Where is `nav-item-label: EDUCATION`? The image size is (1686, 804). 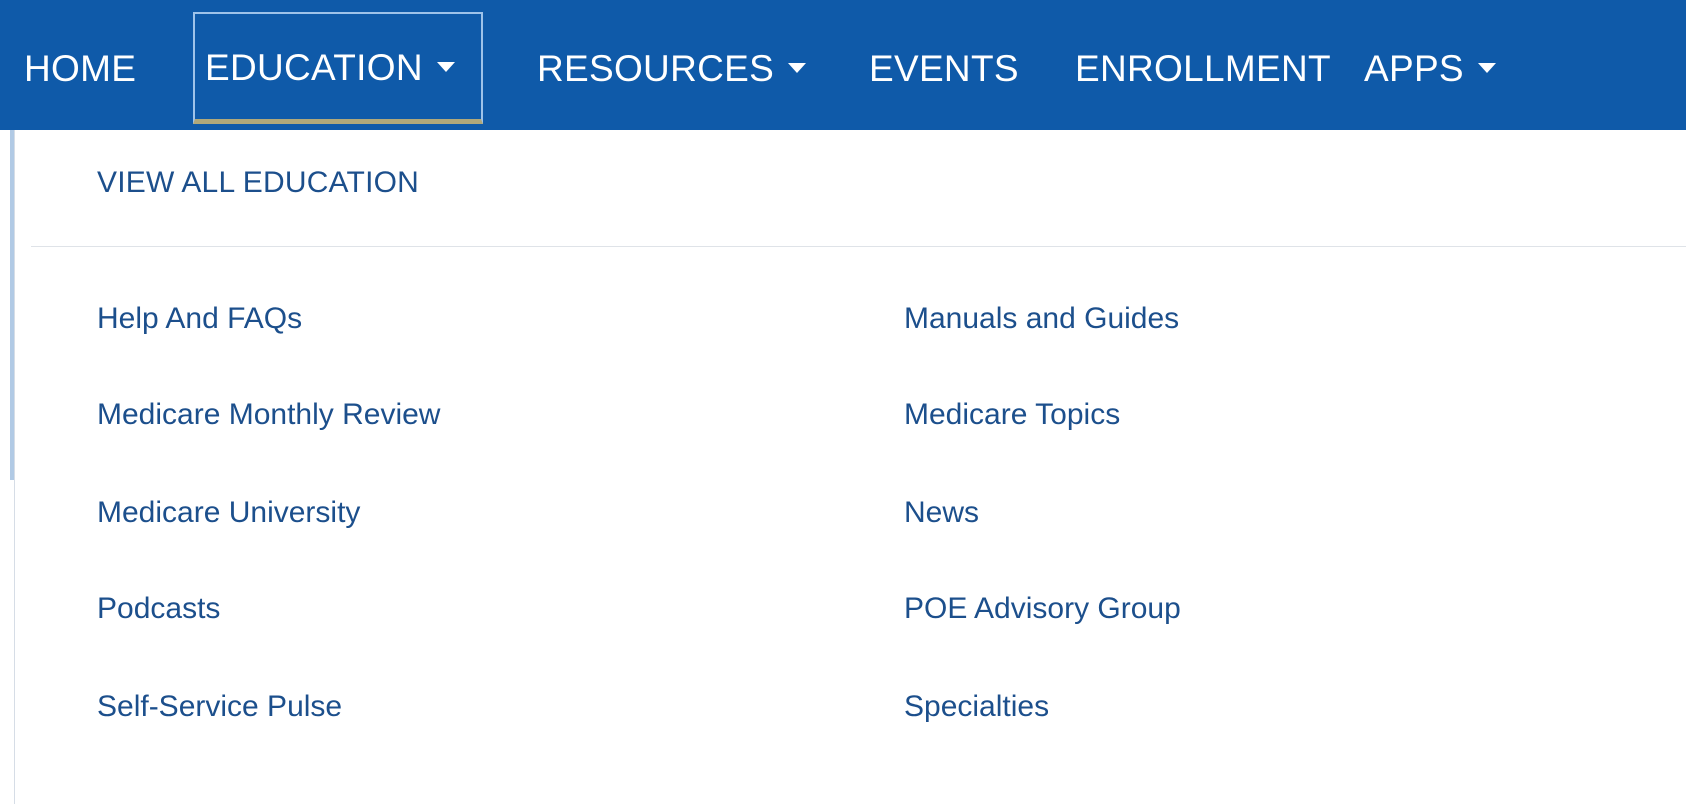
nav-item-label: EDUCATION is located at coordinates (314, 67).